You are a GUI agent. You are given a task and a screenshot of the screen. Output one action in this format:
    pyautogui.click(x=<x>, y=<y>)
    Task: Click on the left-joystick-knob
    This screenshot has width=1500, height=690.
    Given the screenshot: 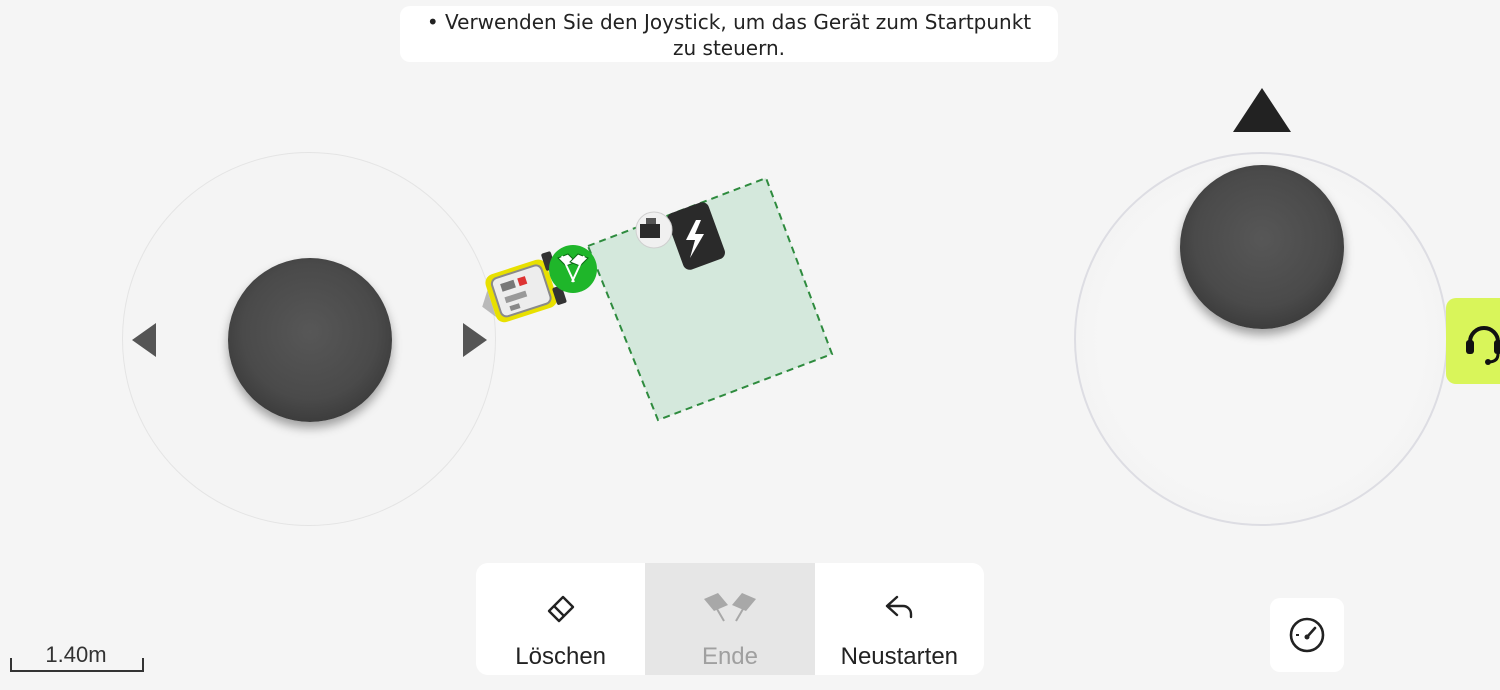 What is the action you would take?
    pyautogui.click(x=310, y=340)
    